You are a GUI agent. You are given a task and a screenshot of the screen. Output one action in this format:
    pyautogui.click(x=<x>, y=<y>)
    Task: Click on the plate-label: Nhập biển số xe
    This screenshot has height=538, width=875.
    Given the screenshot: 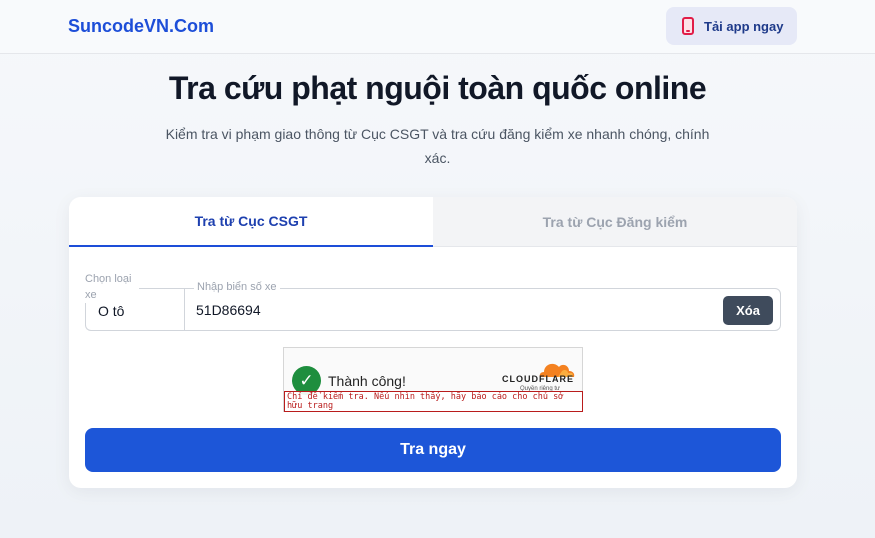 What is the action you would take?
    pyautogui.click(x=237, y=287)
    